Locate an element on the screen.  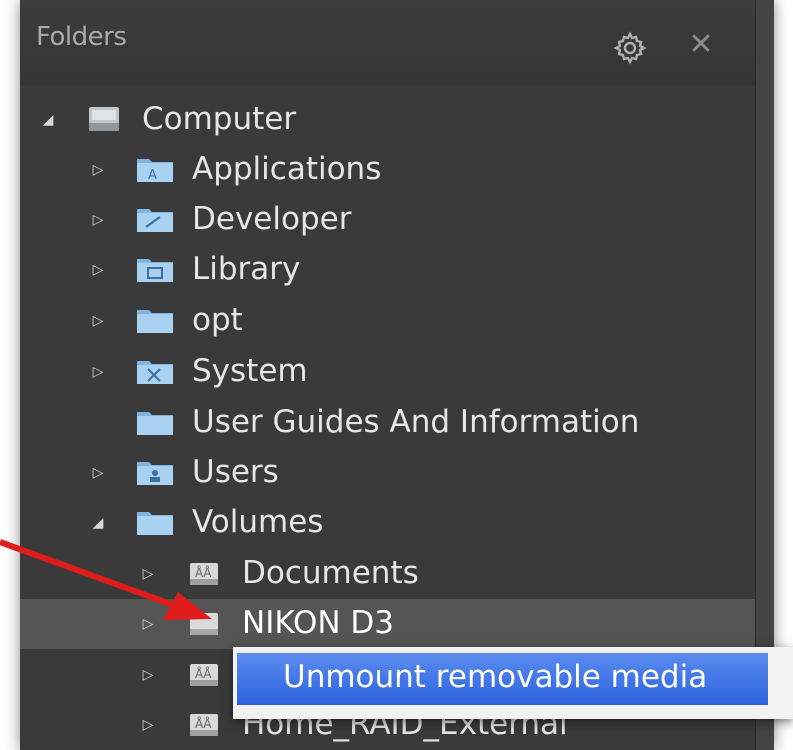
tree-row: ▷ A Applications is located at coordinates (387, 170).